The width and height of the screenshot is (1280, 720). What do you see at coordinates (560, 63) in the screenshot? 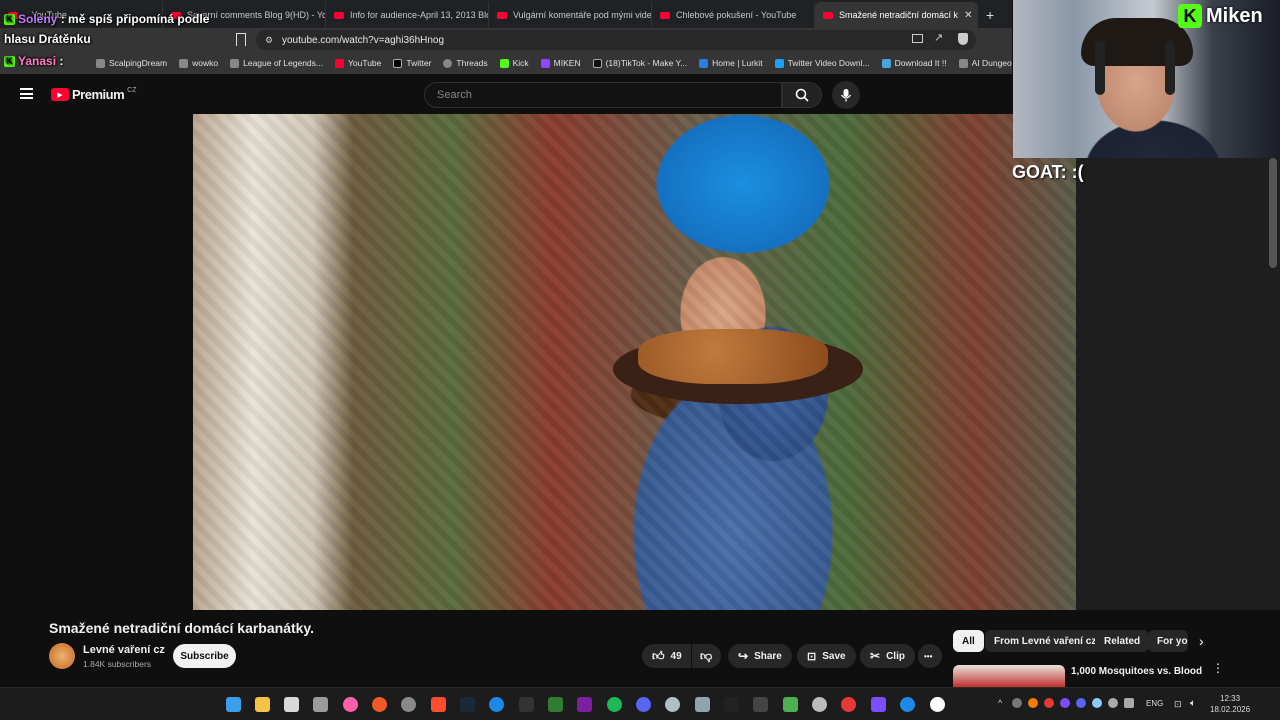
I see `bookmark-item: MIKEN` at bounding box center [560, 63].